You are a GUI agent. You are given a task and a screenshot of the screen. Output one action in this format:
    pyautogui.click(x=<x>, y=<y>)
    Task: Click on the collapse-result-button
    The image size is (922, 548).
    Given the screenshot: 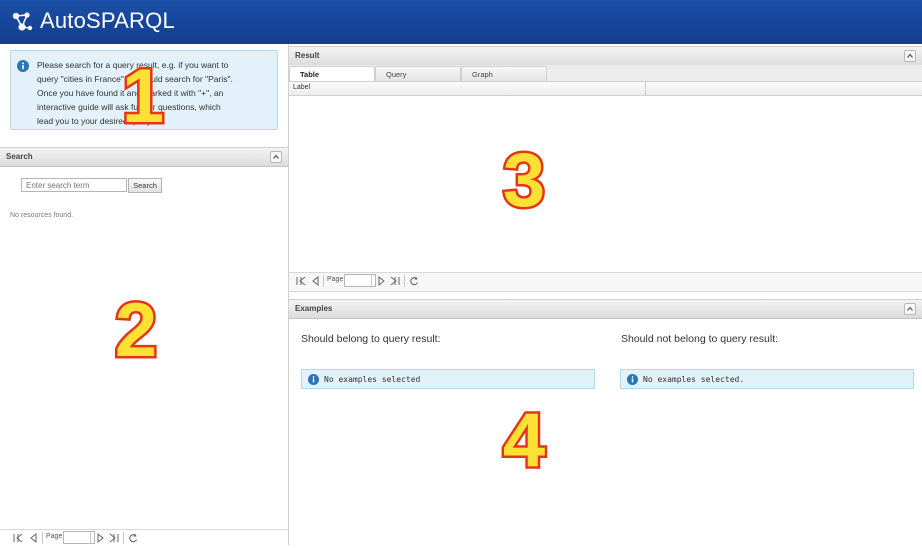 What is the action you would take?
    pyautogui.click(x=910, y=56)
    